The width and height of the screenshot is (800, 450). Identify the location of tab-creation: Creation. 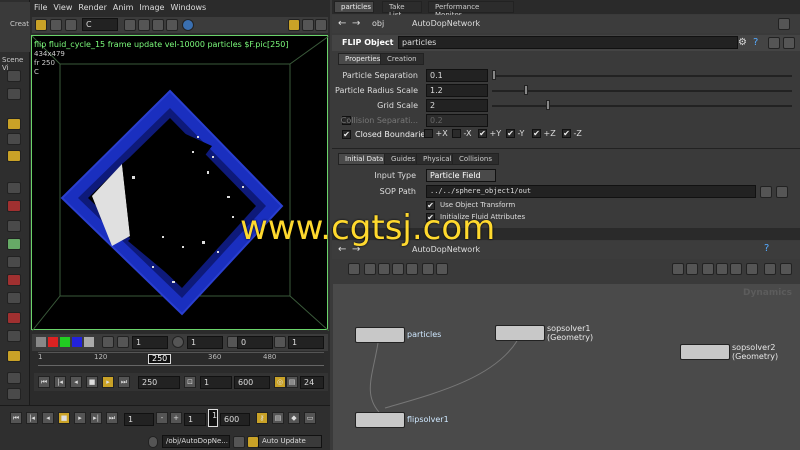
(402, 59).